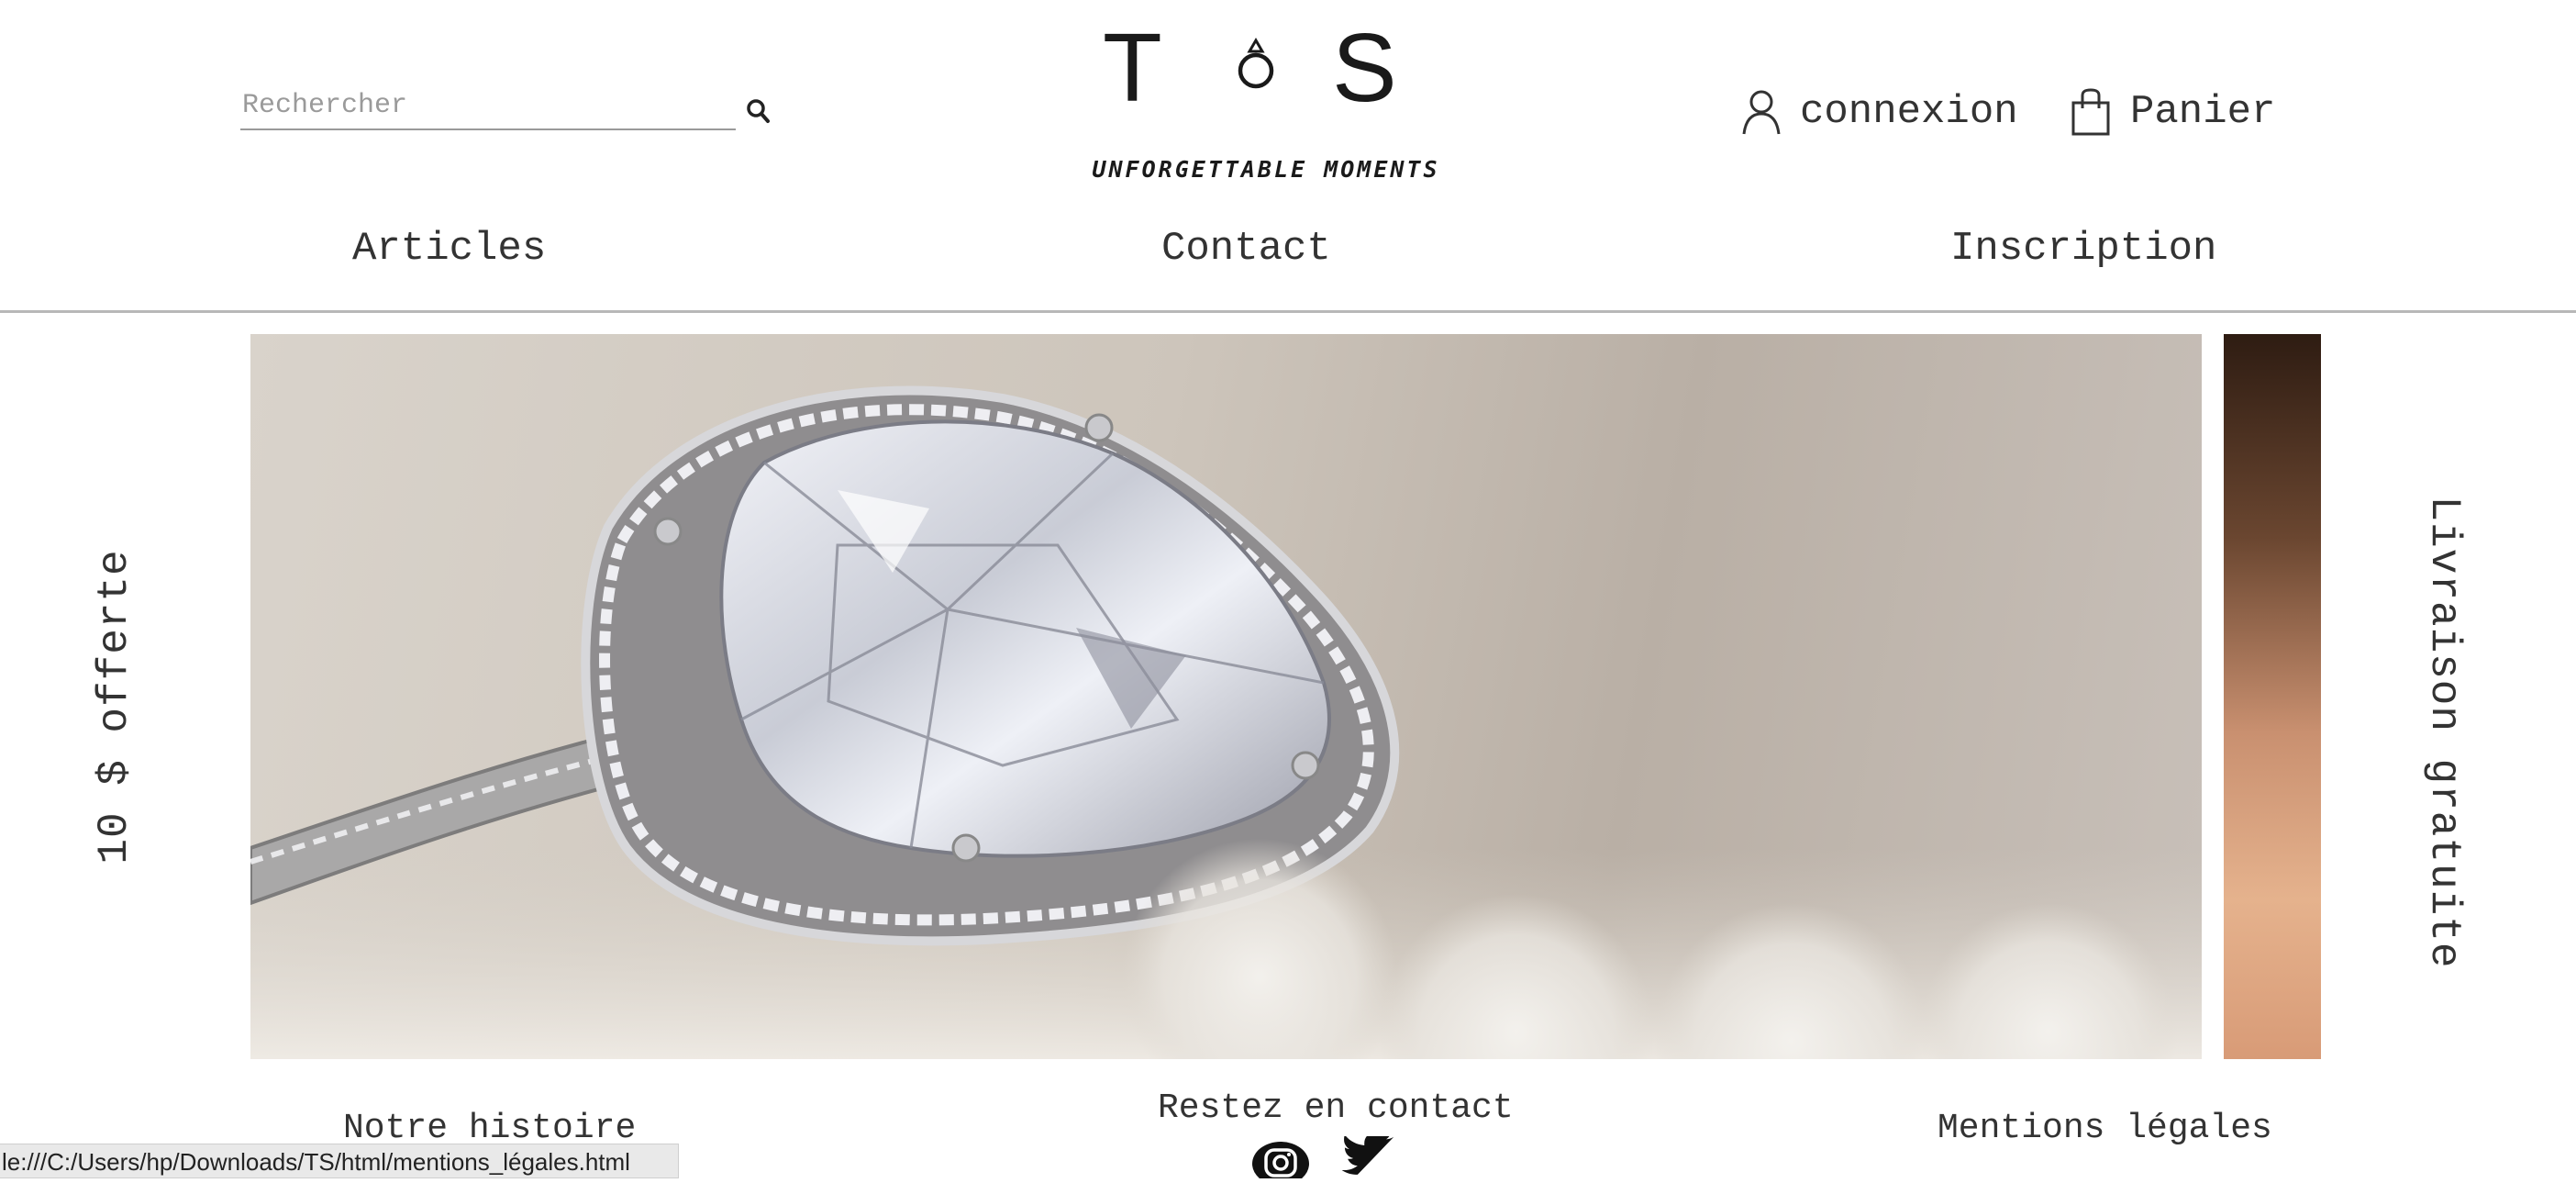 This screenshot has height=1183, width=2576. I want to click on cart-link: Panier, so click(2172, 112).